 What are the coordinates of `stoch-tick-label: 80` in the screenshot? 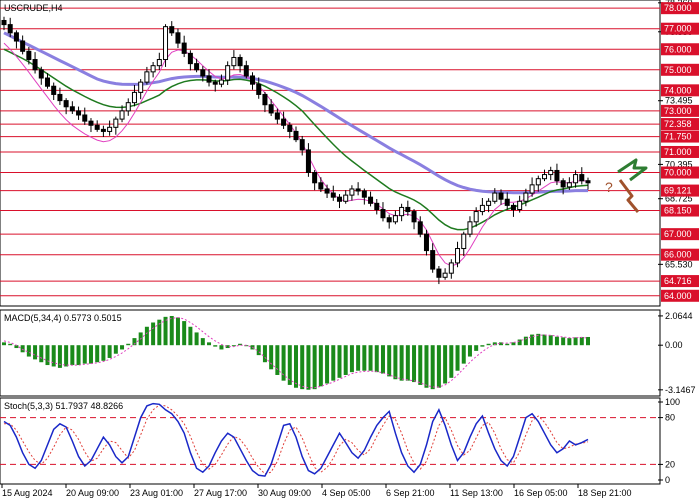 It's located at (670, 418).